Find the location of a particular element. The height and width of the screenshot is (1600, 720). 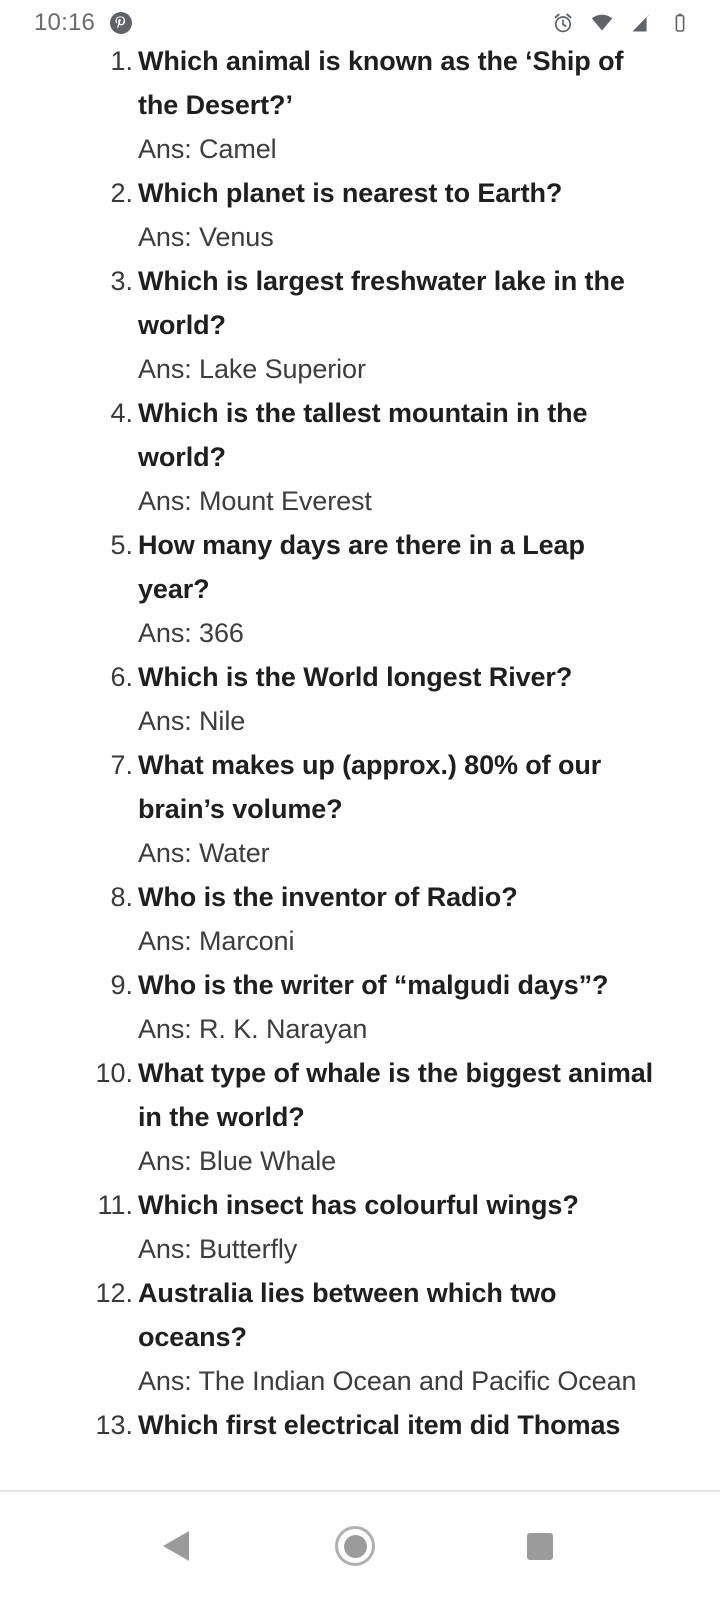

quiz-item-number: 8. is located at coordinates (121, 897).